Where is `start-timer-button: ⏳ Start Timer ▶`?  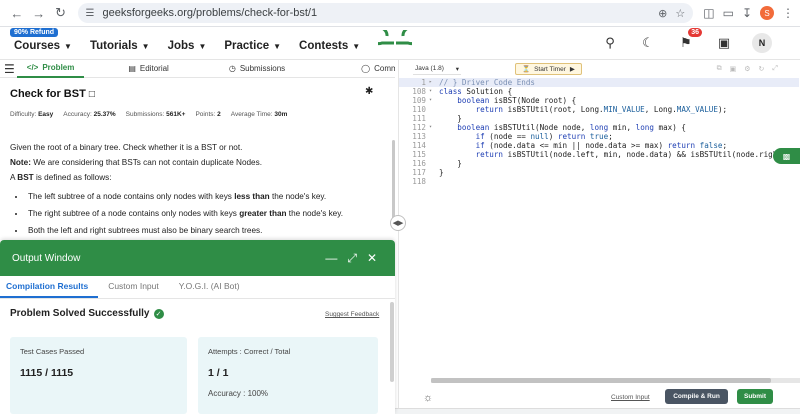
start-timer-button: ⏳ Start Timer ▶ is located at coordinates (548, 69).